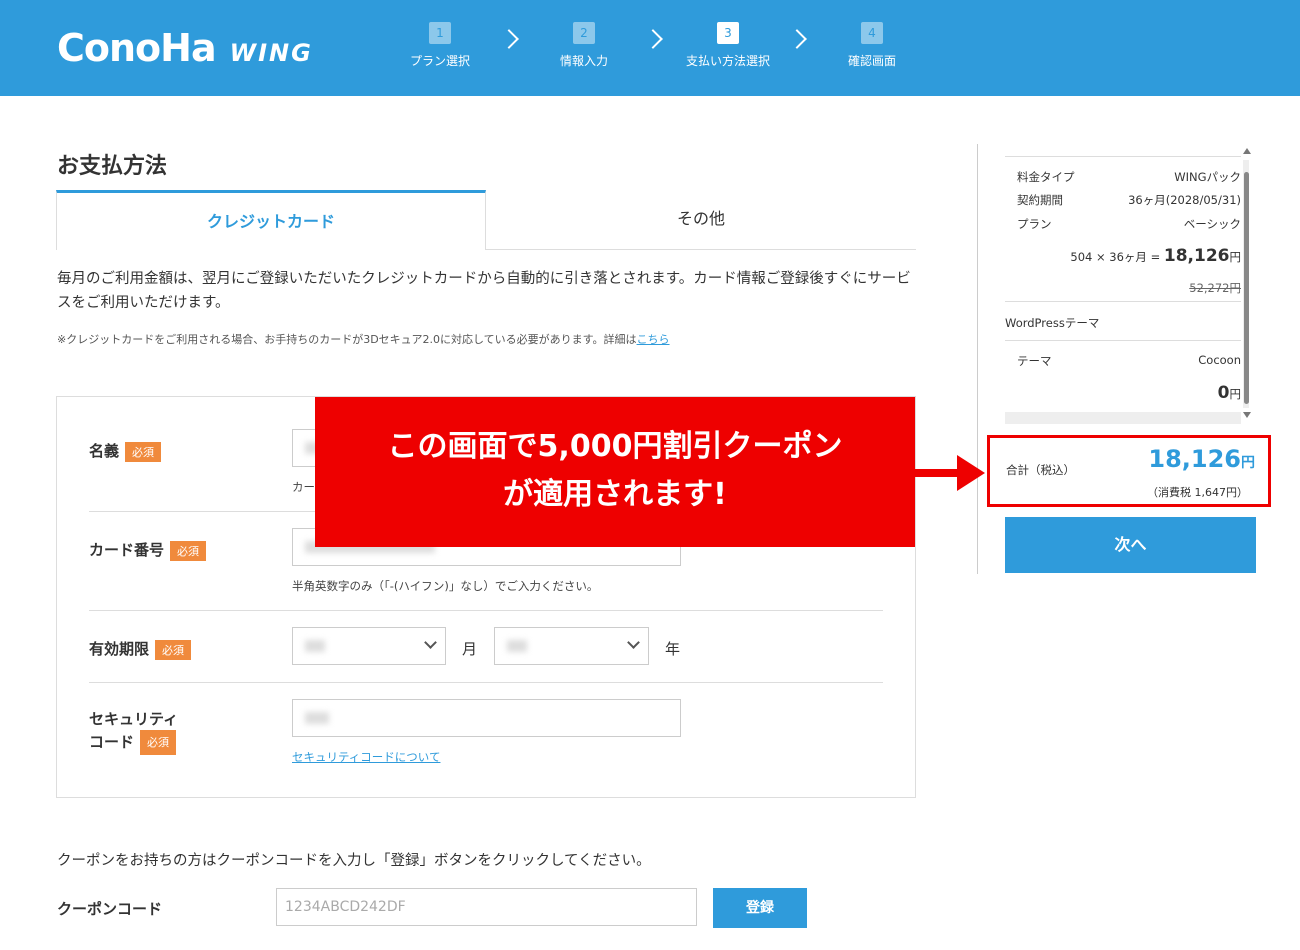 This screenshot has height=950, width=1300. Describe the element at coordinates (439, 61) in the screenshot. I see `step-label: プラン選択` at that location.